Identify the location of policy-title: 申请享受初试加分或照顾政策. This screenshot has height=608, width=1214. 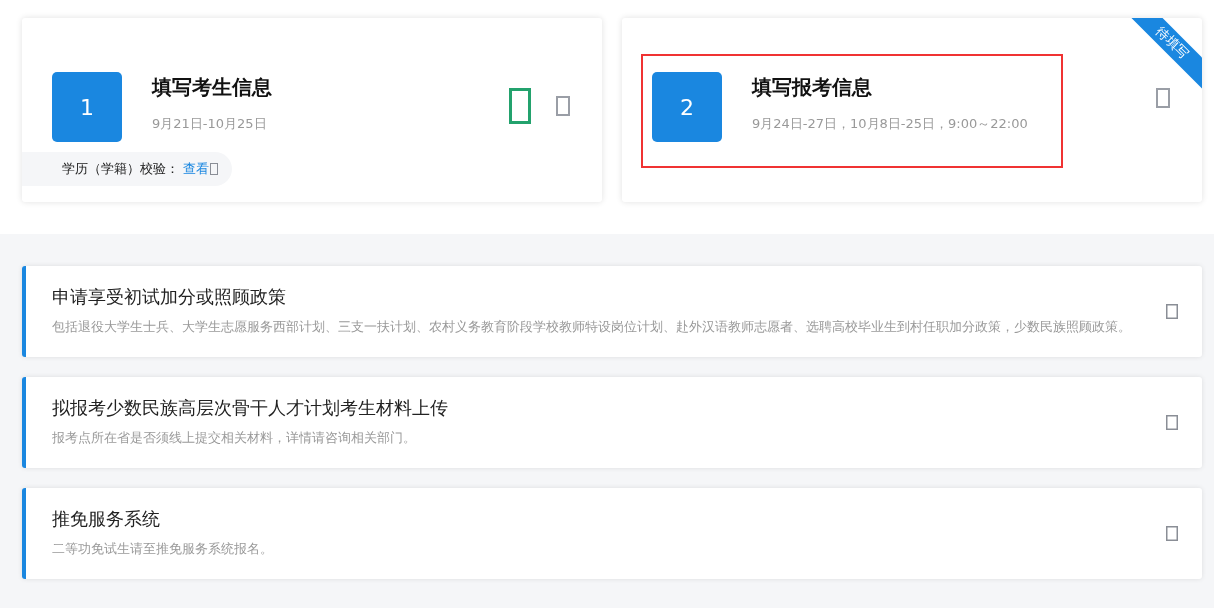
(169, 297).